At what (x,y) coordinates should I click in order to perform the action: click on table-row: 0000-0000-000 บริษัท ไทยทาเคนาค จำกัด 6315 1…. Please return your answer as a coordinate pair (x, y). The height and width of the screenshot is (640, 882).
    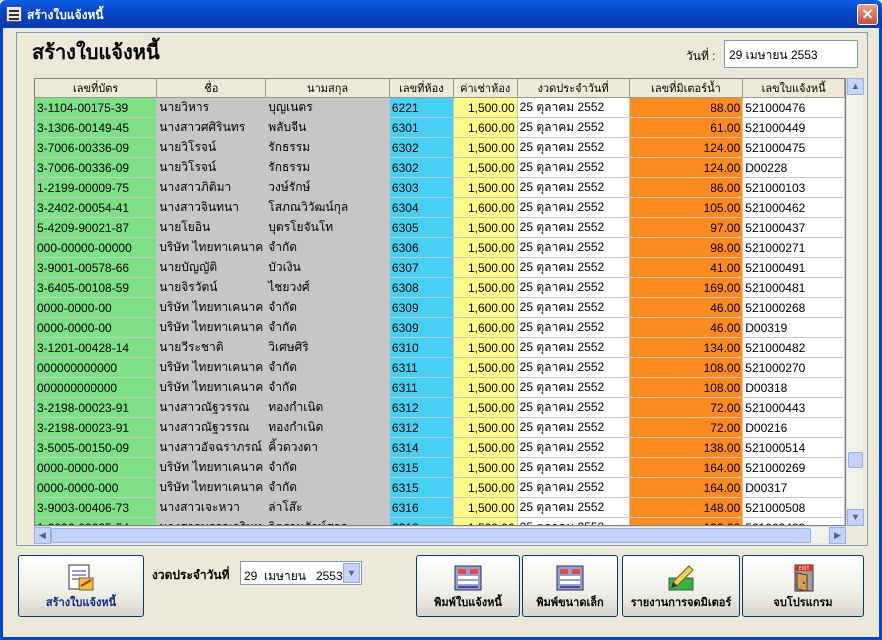
    Looking at the image, I should click on (440, 487).